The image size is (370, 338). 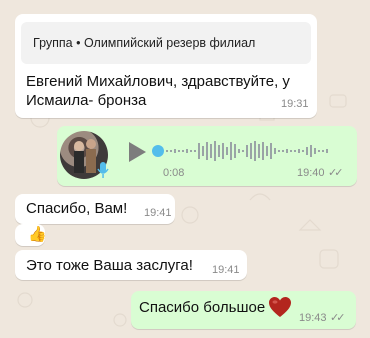 What do you see at coordinates (103, 170) in the screenshot?
I see `microphone-icon` at bounding box center [103, 170].